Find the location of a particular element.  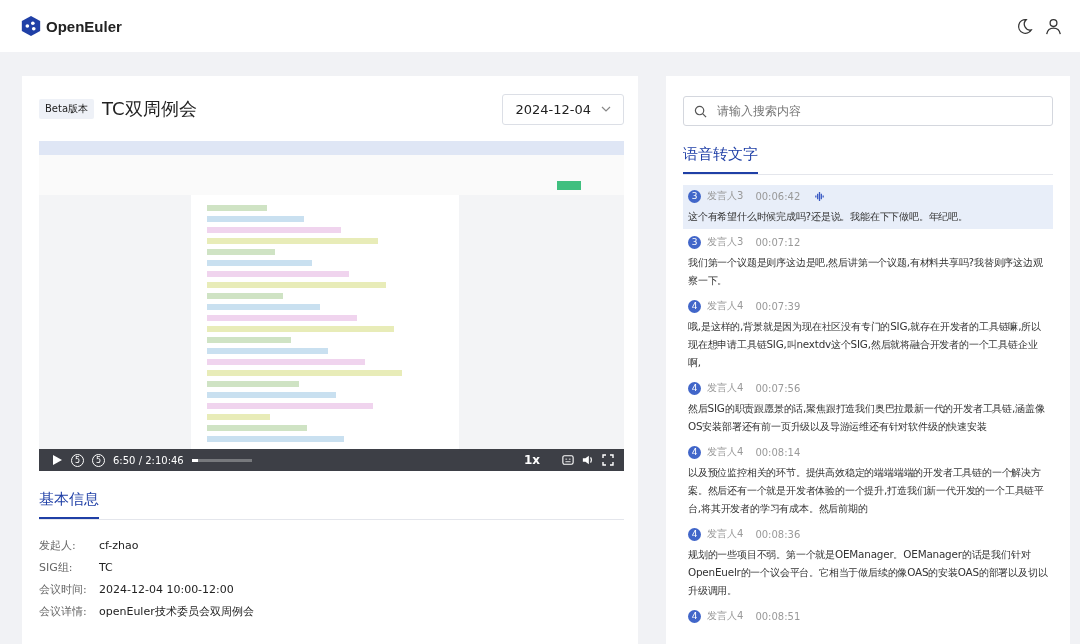

meeting-title: TC双周例会 is located at coordinates (150, 109).